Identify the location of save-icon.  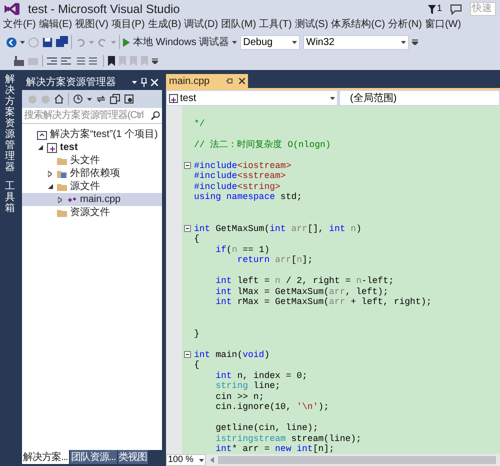
(47, 42).